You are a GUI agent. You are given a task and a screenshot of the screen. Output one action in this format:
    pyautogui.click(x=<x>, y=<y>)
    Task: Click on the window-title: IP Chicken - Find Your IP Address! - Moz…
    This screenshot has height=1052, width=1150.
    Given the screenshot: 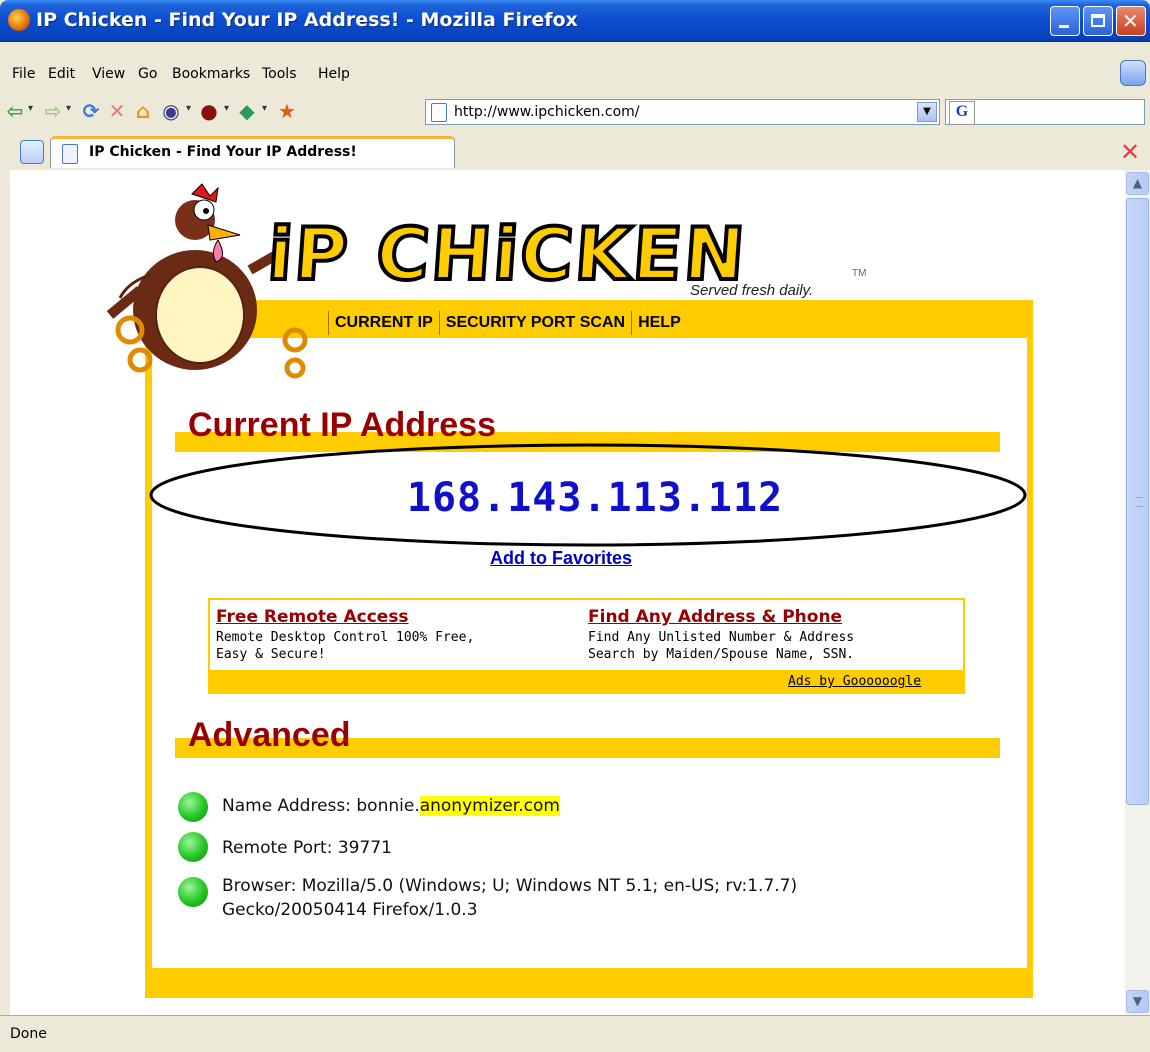 What is the action you would take?
    pyautogui.click(x=307, y=20)
    